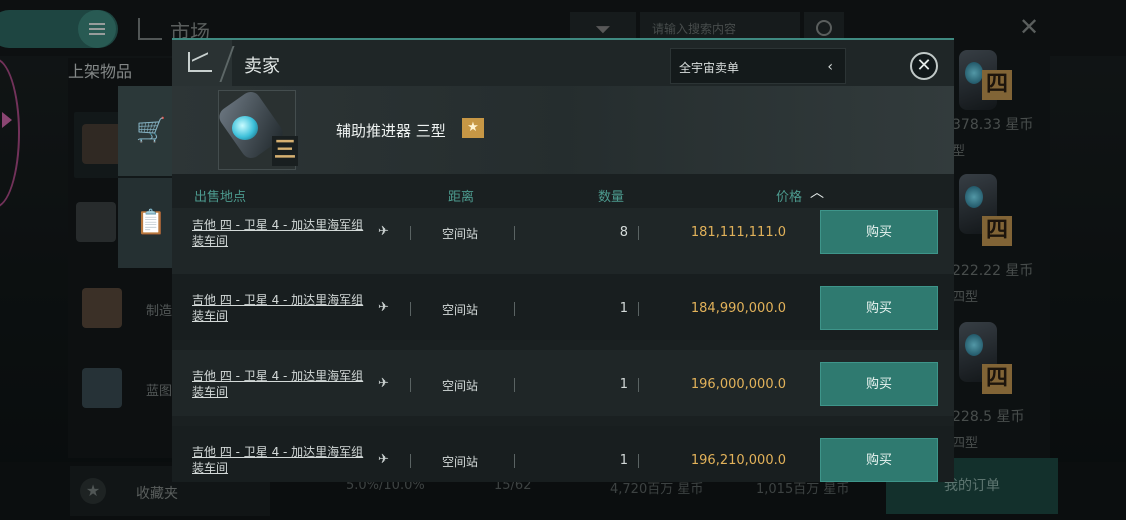 The height and width of the screenshot is (520, 1126). I want to click on scope-select-value: 全宇宙卖单, so click(709, 68).